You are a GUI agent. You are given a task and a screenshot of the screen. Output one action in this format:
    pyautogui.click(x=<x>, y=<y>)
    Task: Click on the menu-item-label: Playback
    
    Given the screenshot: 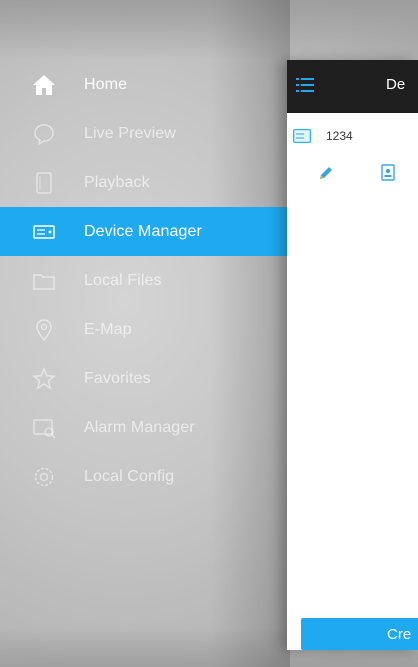 What is the action you would take?
    pyautogui.click(x=117, y=182)
    